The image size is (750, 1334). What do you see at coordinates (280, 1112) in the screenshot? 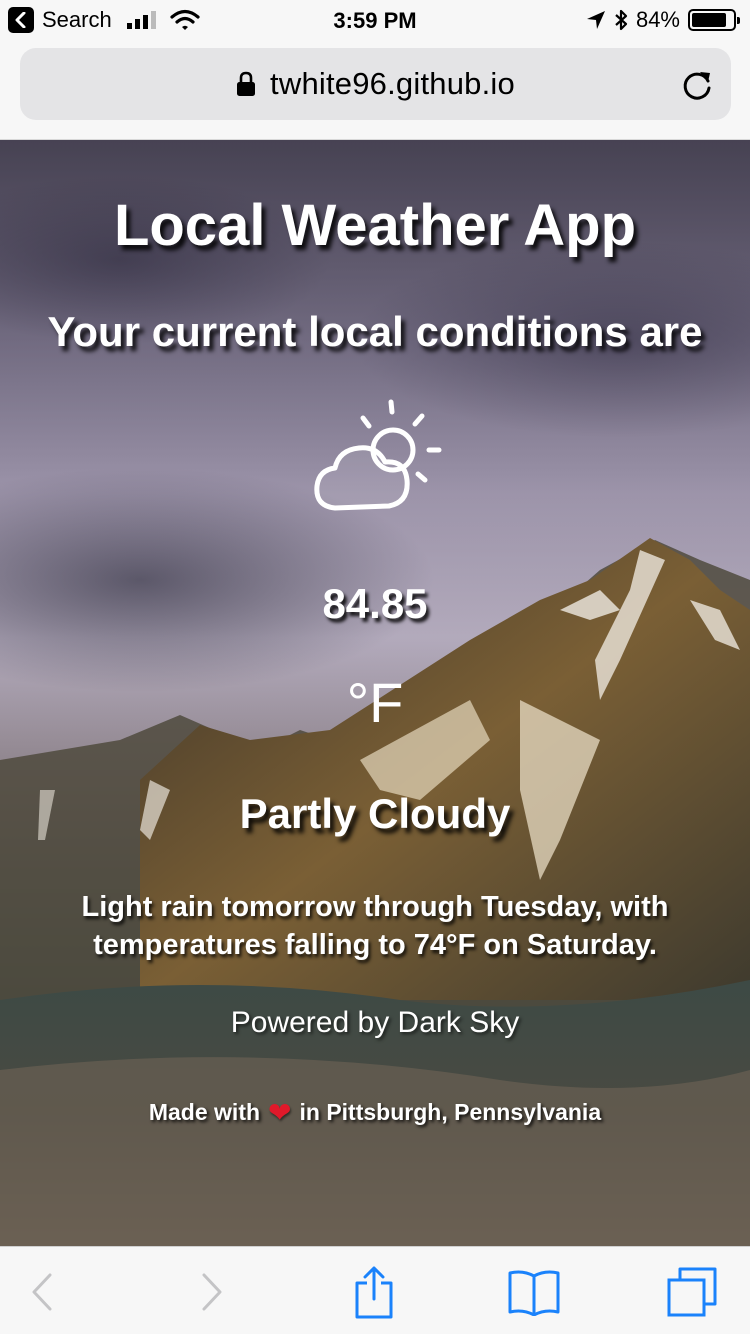
I see `heart-icon: ❤` at bounding box center [280, 1112].